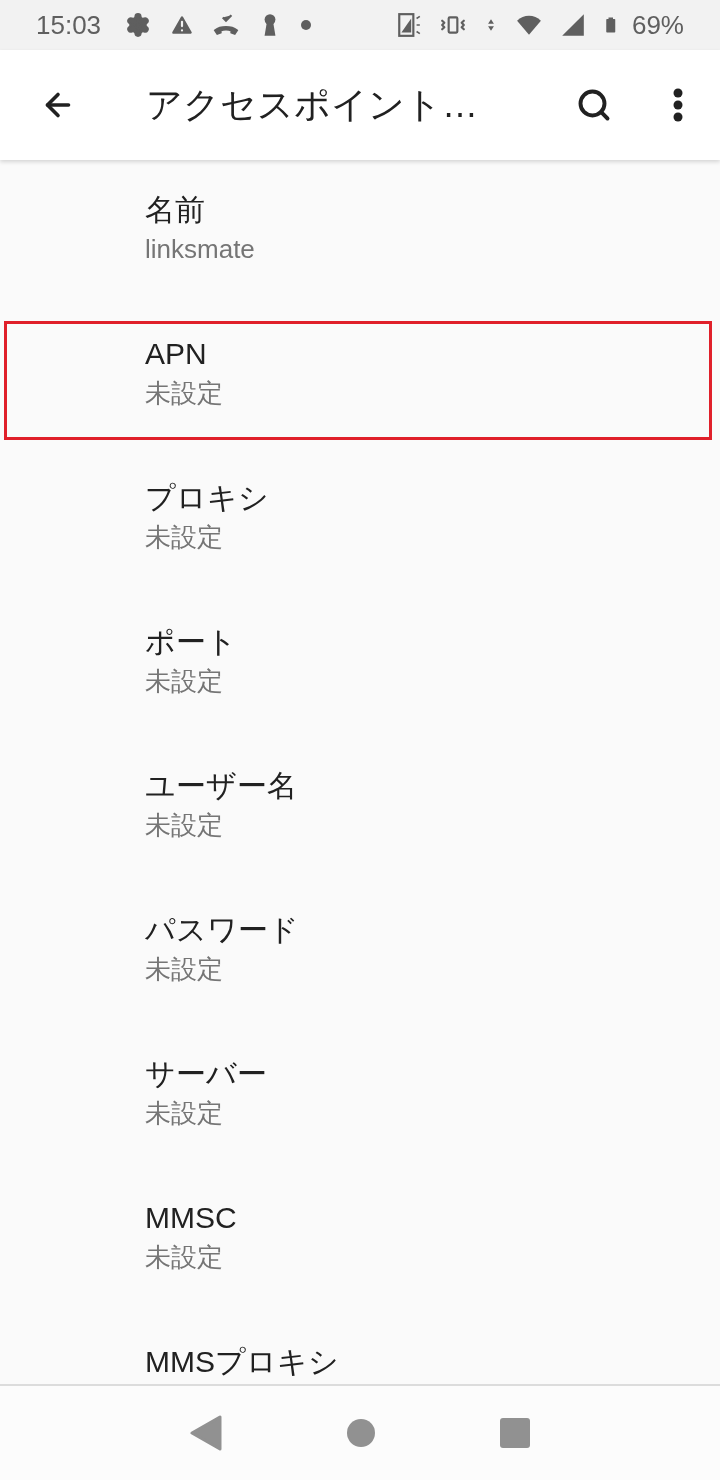  I want to click on setting-title: サーバー, so click(206, 1074).